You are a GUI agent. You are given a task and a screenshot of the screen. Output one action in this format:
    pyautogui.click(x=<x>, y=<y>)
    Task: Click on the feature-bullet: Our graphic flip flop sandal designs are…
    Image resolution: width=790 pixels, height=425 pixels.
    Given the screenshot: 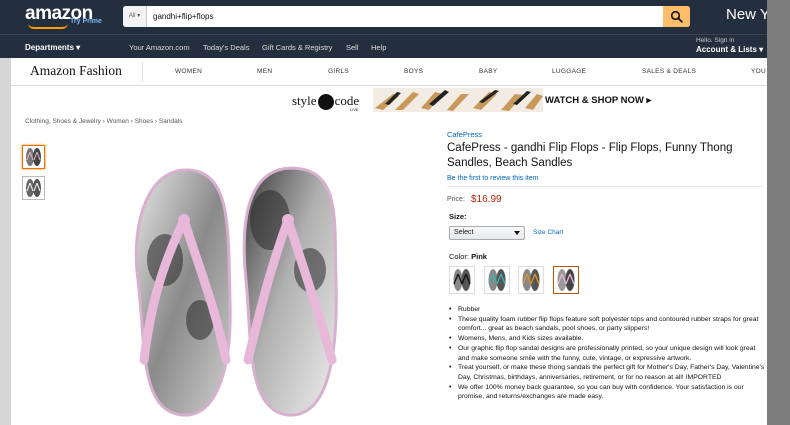 What is the action you would take?
    pyautogui.click(x=608, y=353)
    